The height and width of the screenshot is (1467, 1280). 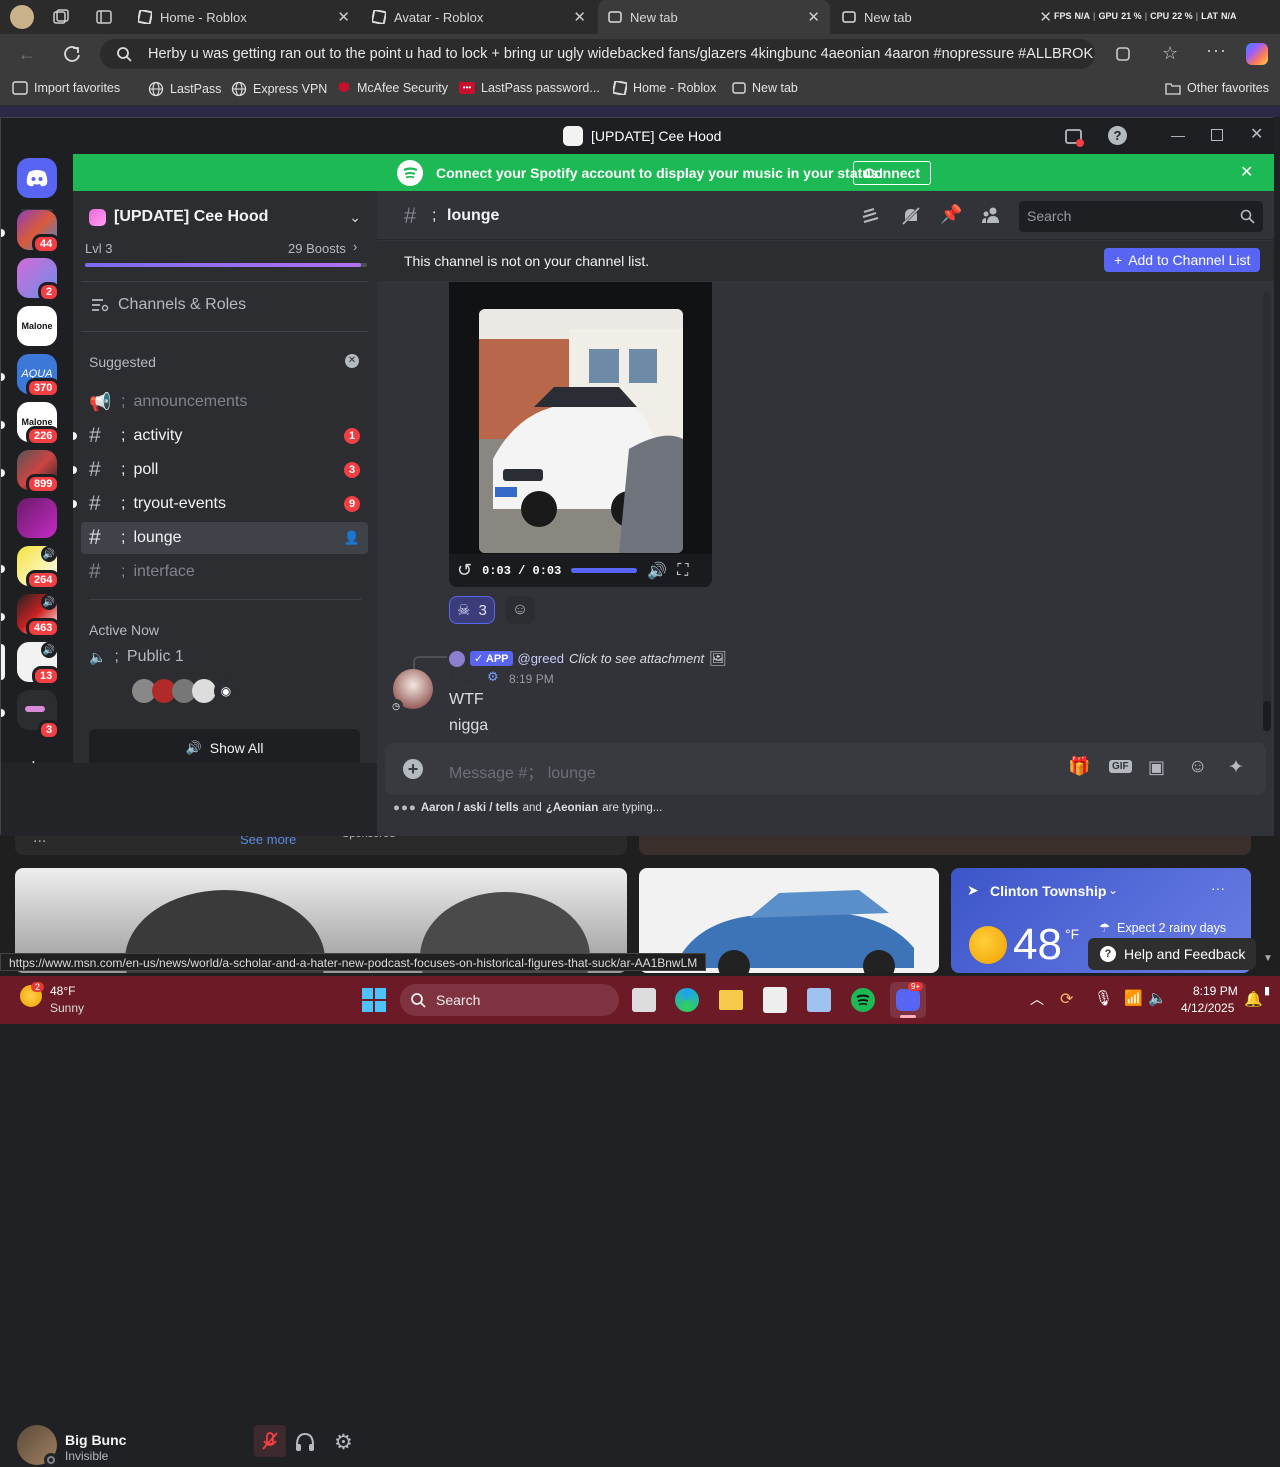 What do you see at coordinates (775, 1000) in the screenshot?
I see `app-icon` at bounding box center [775, 1000].